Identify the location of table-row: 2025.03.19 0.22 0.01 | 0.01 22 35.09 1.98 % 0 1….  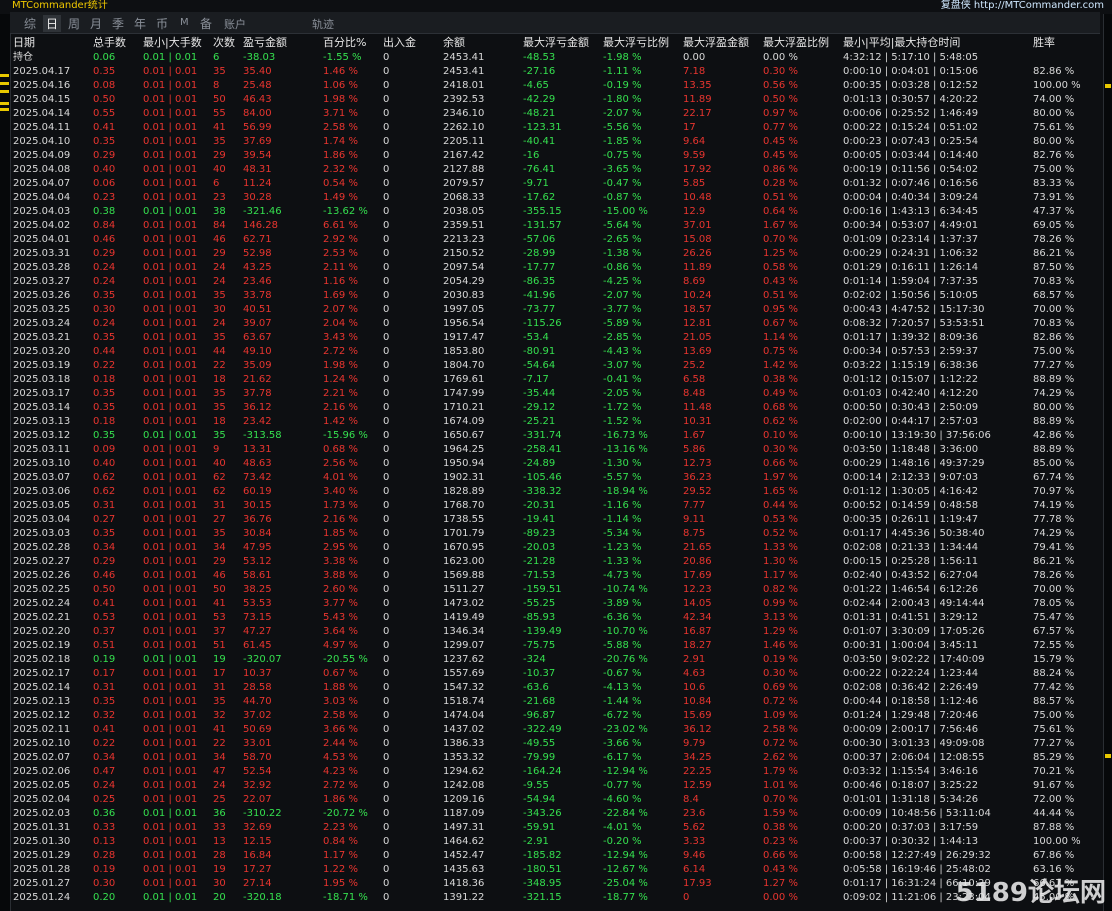
(556, 366).